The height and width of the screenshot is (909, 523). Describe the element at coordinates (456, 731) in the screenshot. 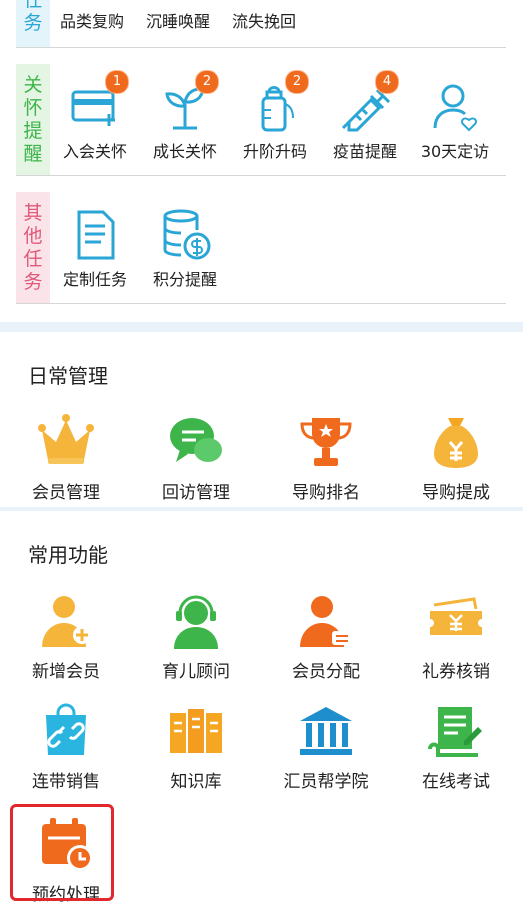

I see `online-exam-icon` at that location.